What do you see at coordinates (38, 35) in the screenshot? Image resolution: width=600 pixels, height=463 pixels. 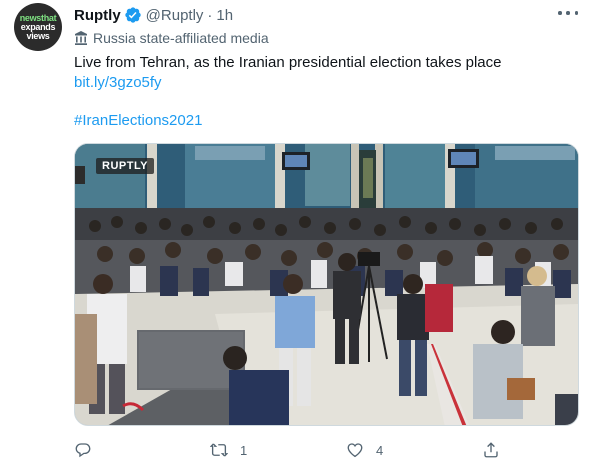 I see `avatar-text-line3: views` at bounding box center [38, 35].